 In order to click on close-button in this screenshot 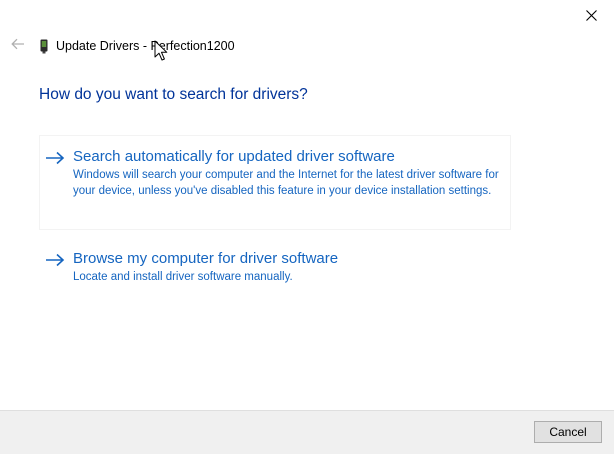, I will do `click(591, 15)`.